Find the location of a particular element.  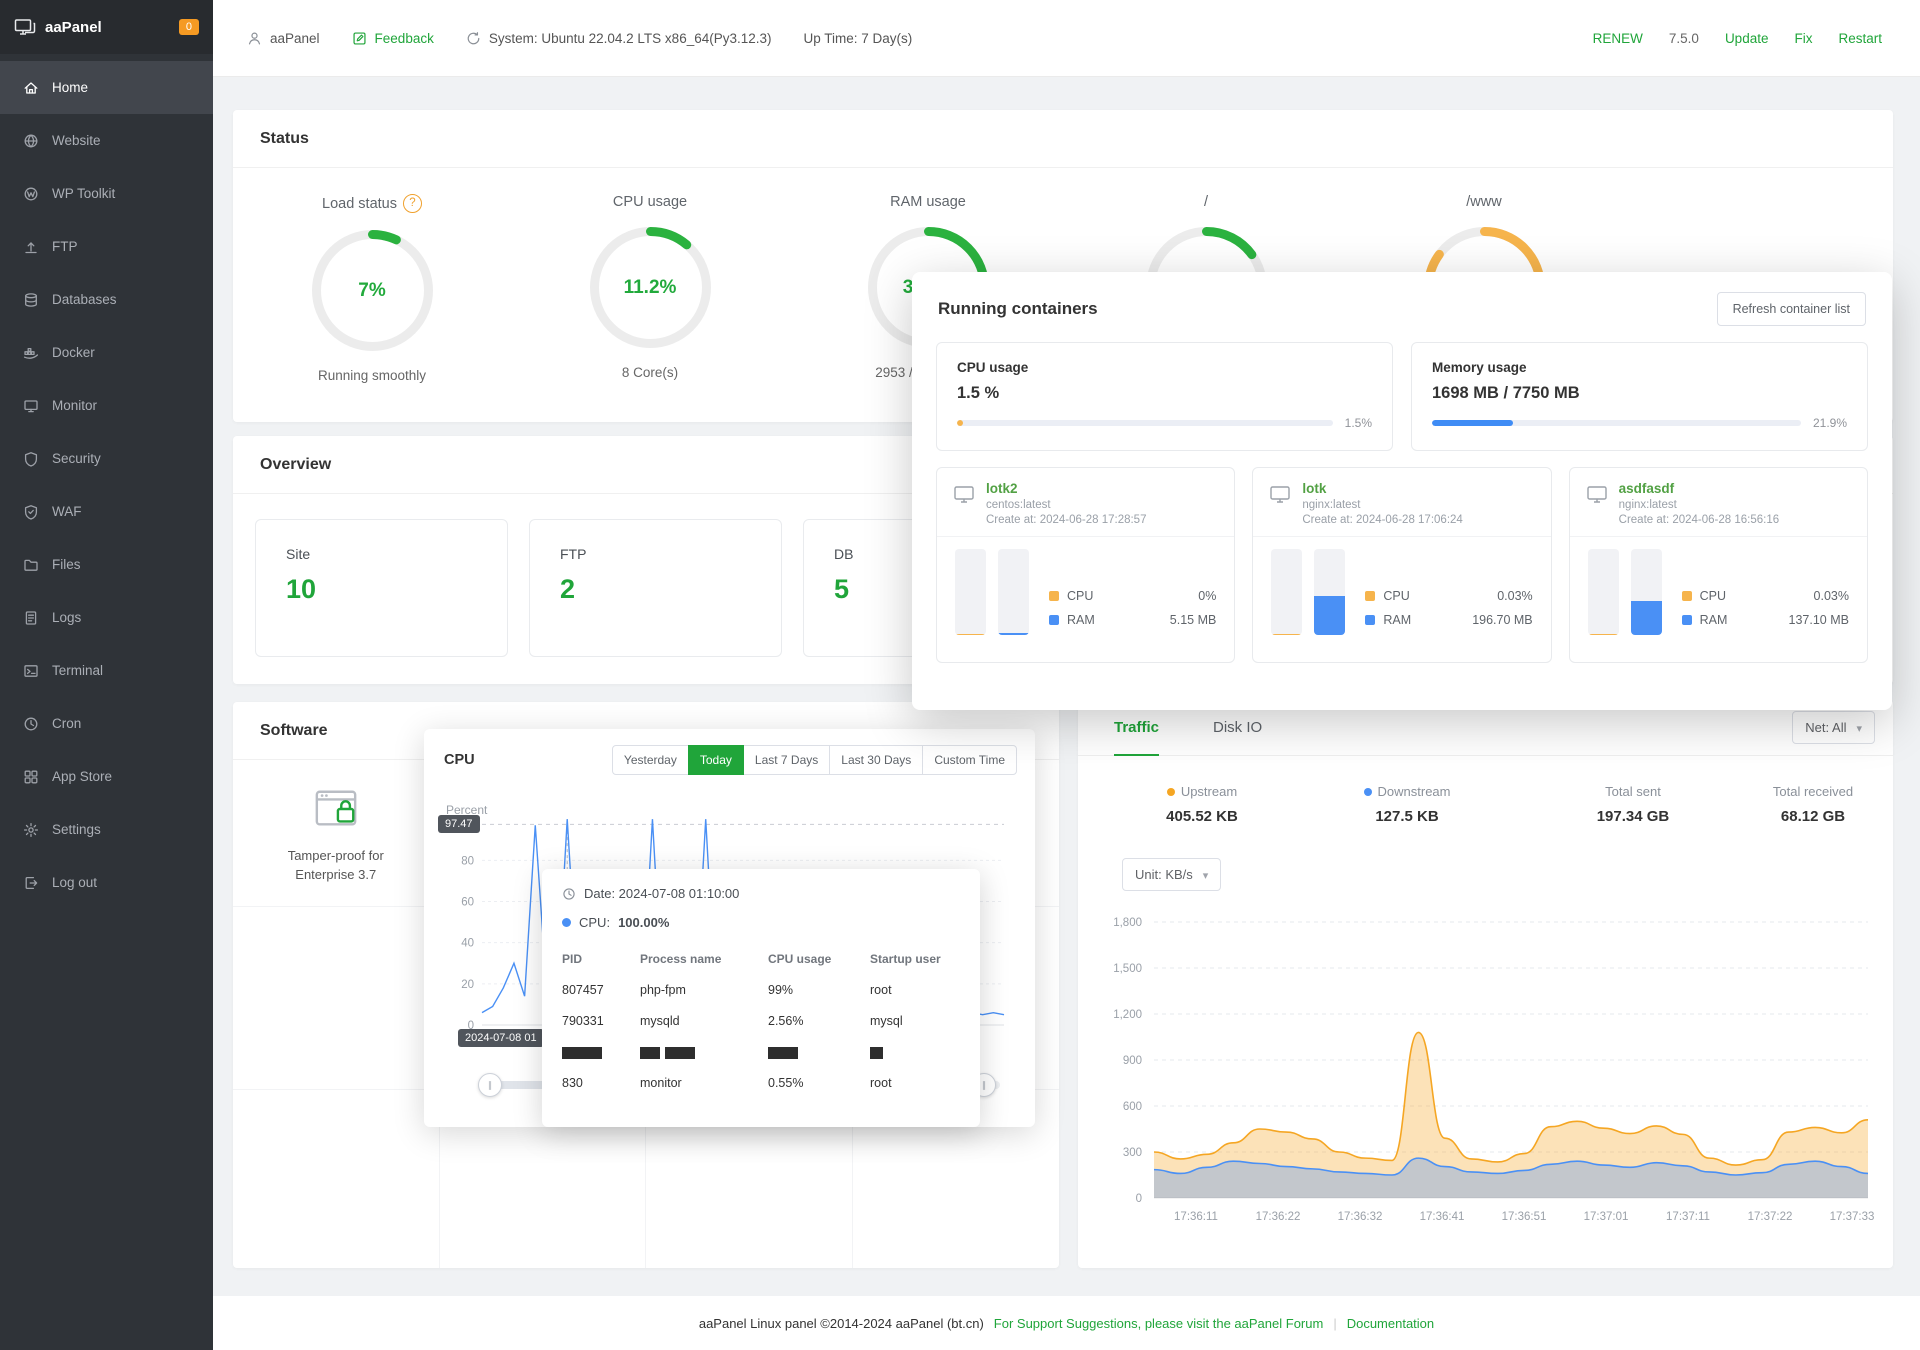

fix-link: Fix is located at coordinates (1803, 38).